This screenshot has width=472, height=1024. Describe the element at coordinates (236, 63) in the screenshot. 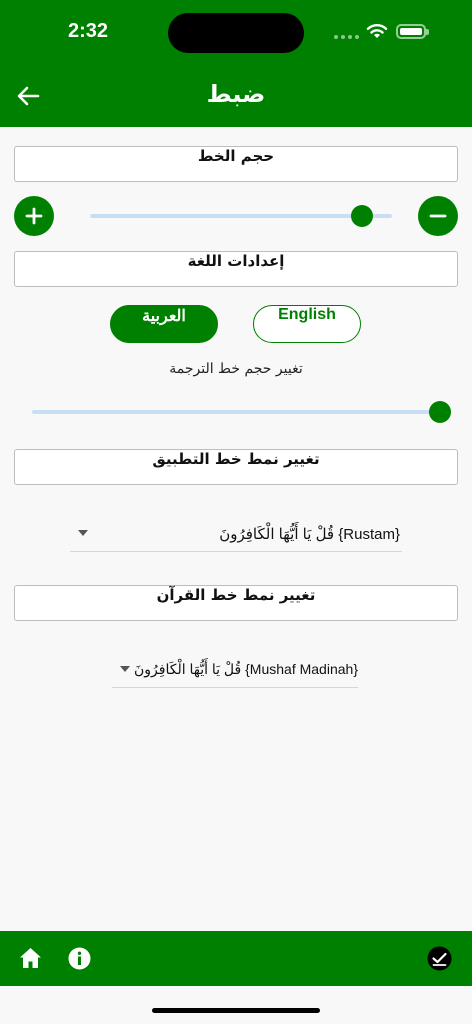

I see `app-header: 2:32 ضبط` at that location.